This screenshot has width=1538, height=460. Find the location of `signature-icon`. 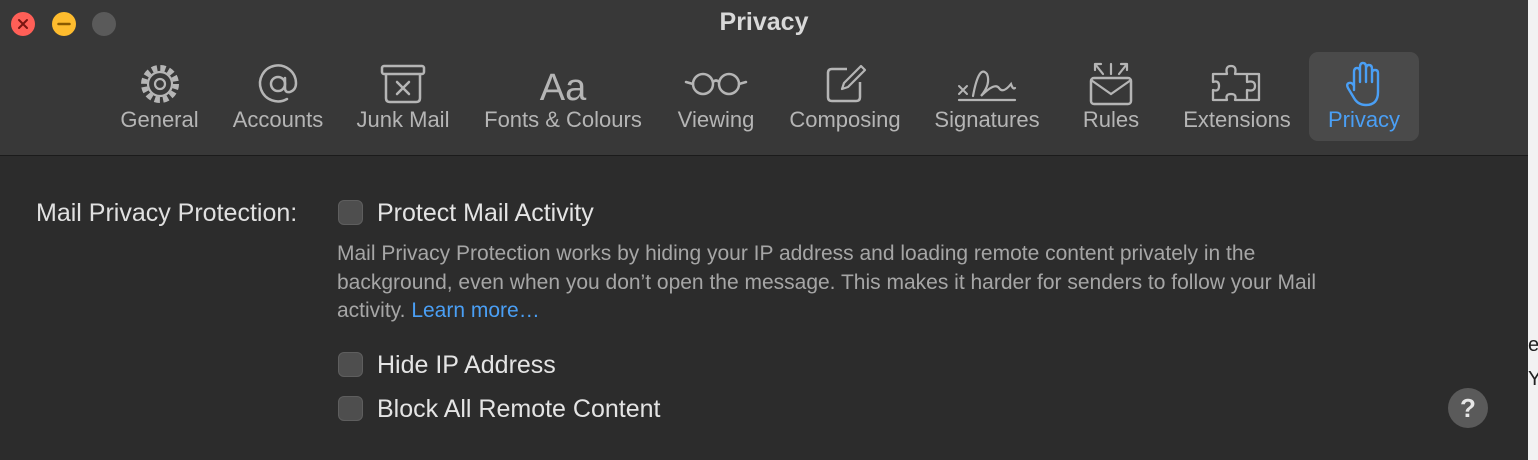

signature-icon is located at coordinates (987, 86).